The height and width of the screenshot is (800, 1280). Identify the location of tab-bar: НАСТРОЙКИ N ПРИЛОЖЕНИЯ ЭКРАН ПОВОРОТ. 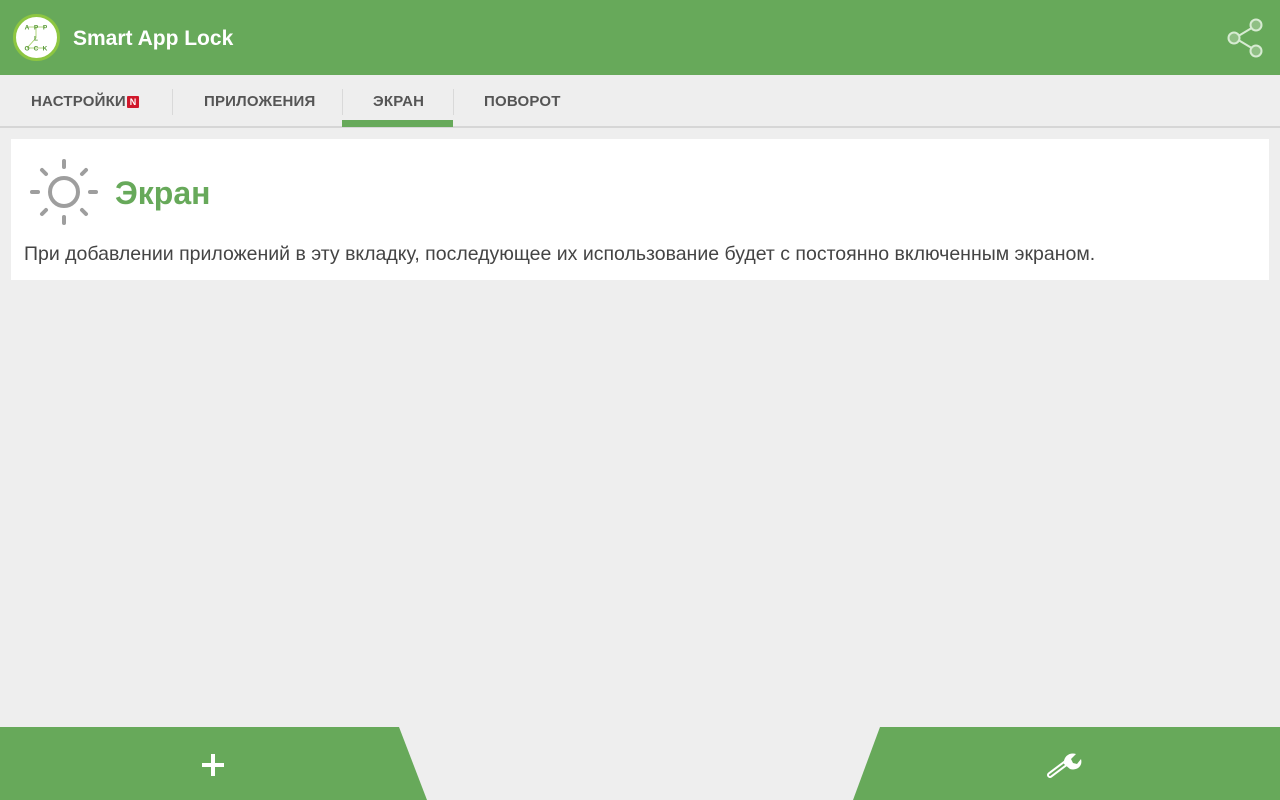
(640, 101).